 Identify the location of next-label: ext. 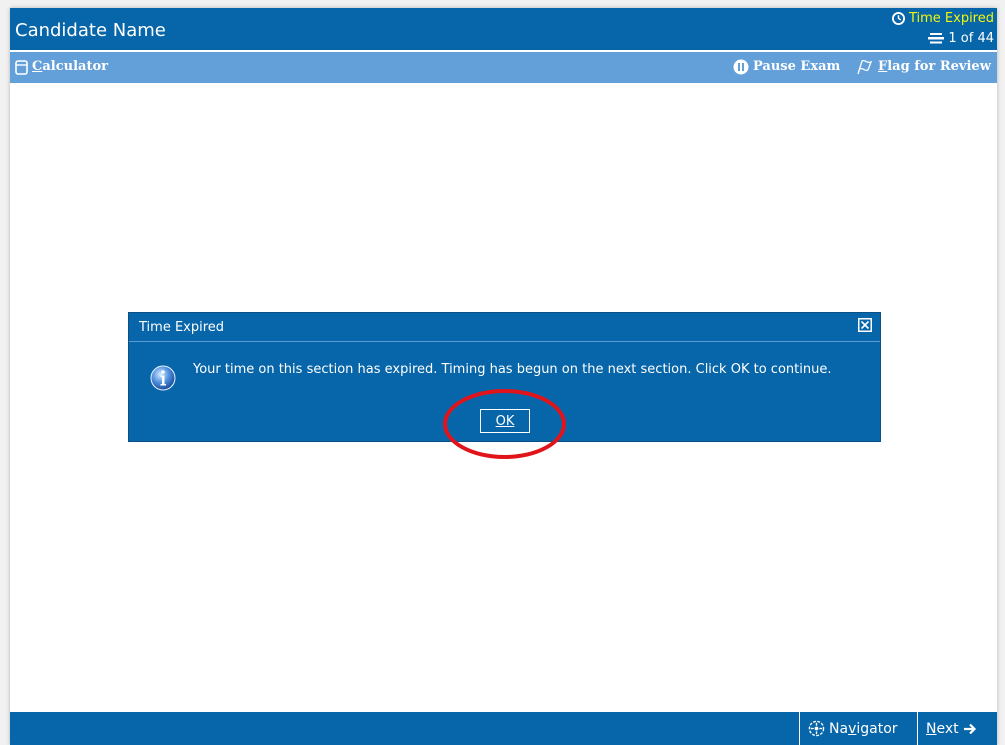
(947, 728).